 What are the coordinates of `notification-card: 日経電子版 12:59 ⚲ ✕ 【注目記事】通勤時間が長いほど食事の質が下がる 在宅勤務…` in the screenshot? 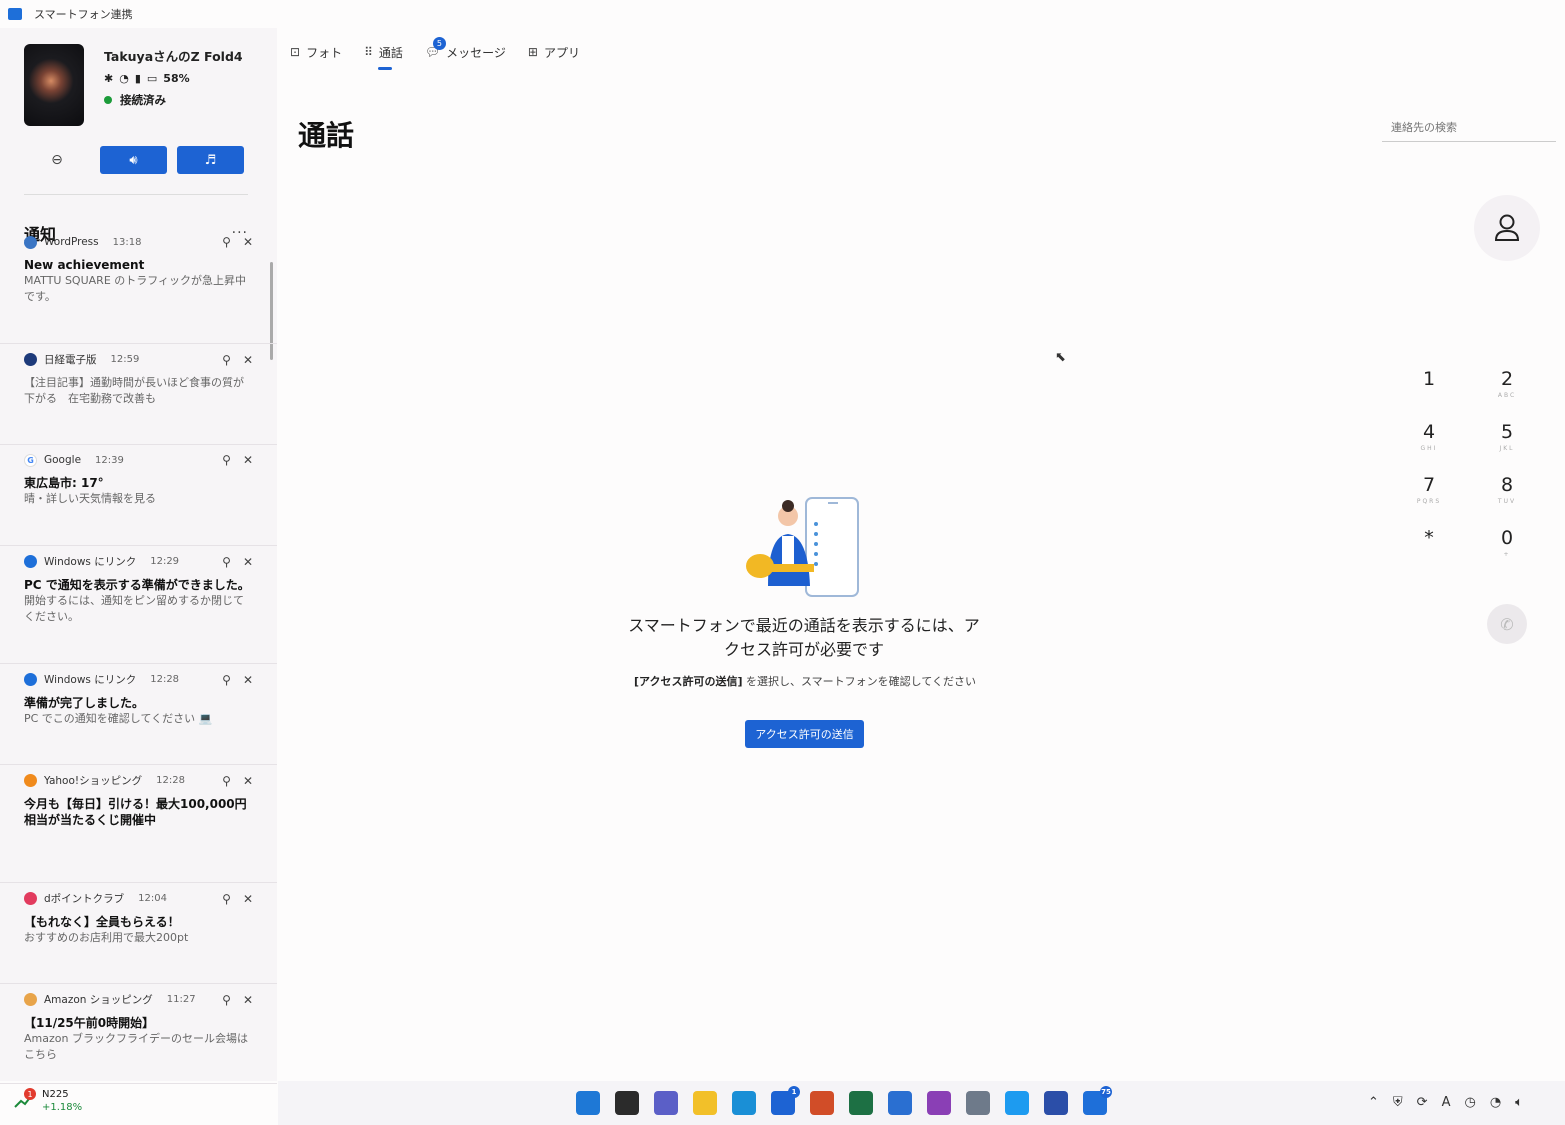 It's located at (138, 394).